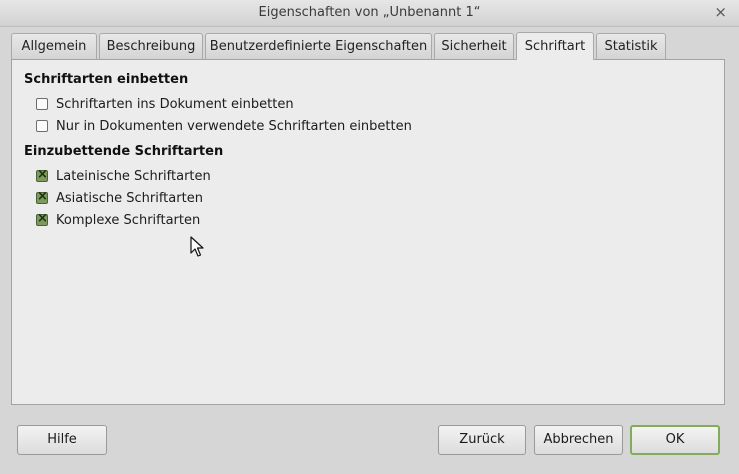  What do you see at coordinates (175, 104) in the screenshot?
I see `checkbox-label: Schriftarten ins Dokument einbetten` at bounding box center [175, 104].